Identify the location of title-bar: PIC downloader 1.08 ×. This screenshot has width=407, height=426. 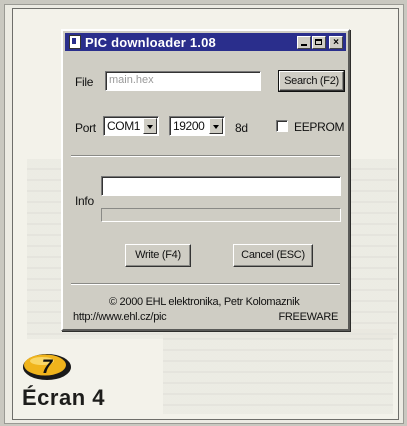
(205, 42).